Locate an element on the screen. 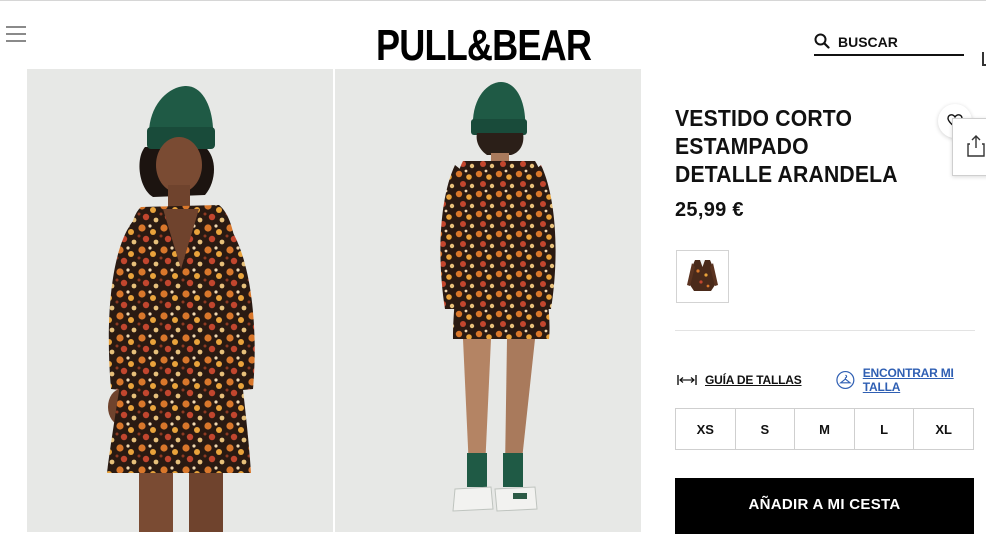  find-my-size-label: ENCONTRAR MI TALLA is located at coordinates (908, 380).